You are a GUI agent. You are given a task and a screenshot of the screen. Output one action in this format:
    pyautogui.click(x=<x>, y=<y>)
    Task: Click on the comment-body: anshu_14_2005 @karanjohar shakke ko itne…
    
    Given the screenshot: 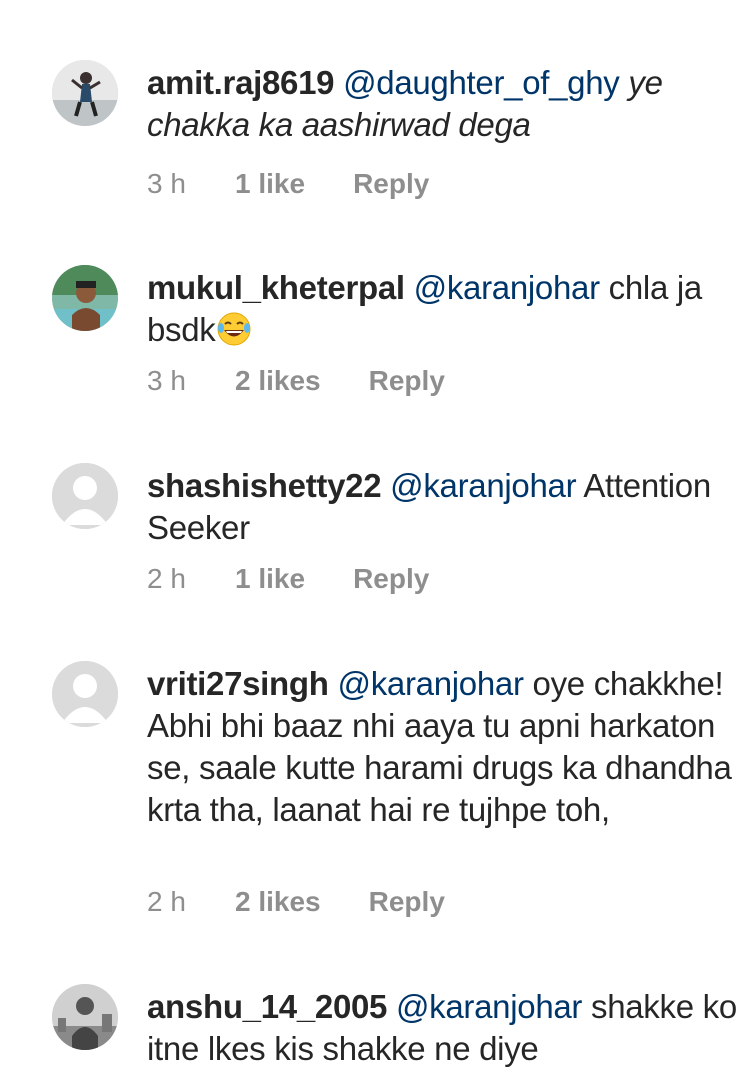 What is the action you would take?
    pyautogui.click(x=442, y=1028)
    